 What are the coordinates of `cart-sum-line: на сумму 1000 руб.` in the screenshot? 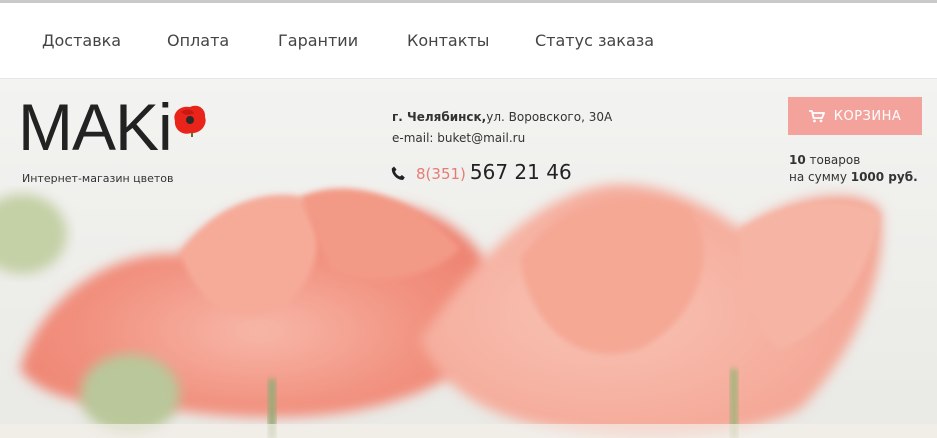 It's located at (853, 177).